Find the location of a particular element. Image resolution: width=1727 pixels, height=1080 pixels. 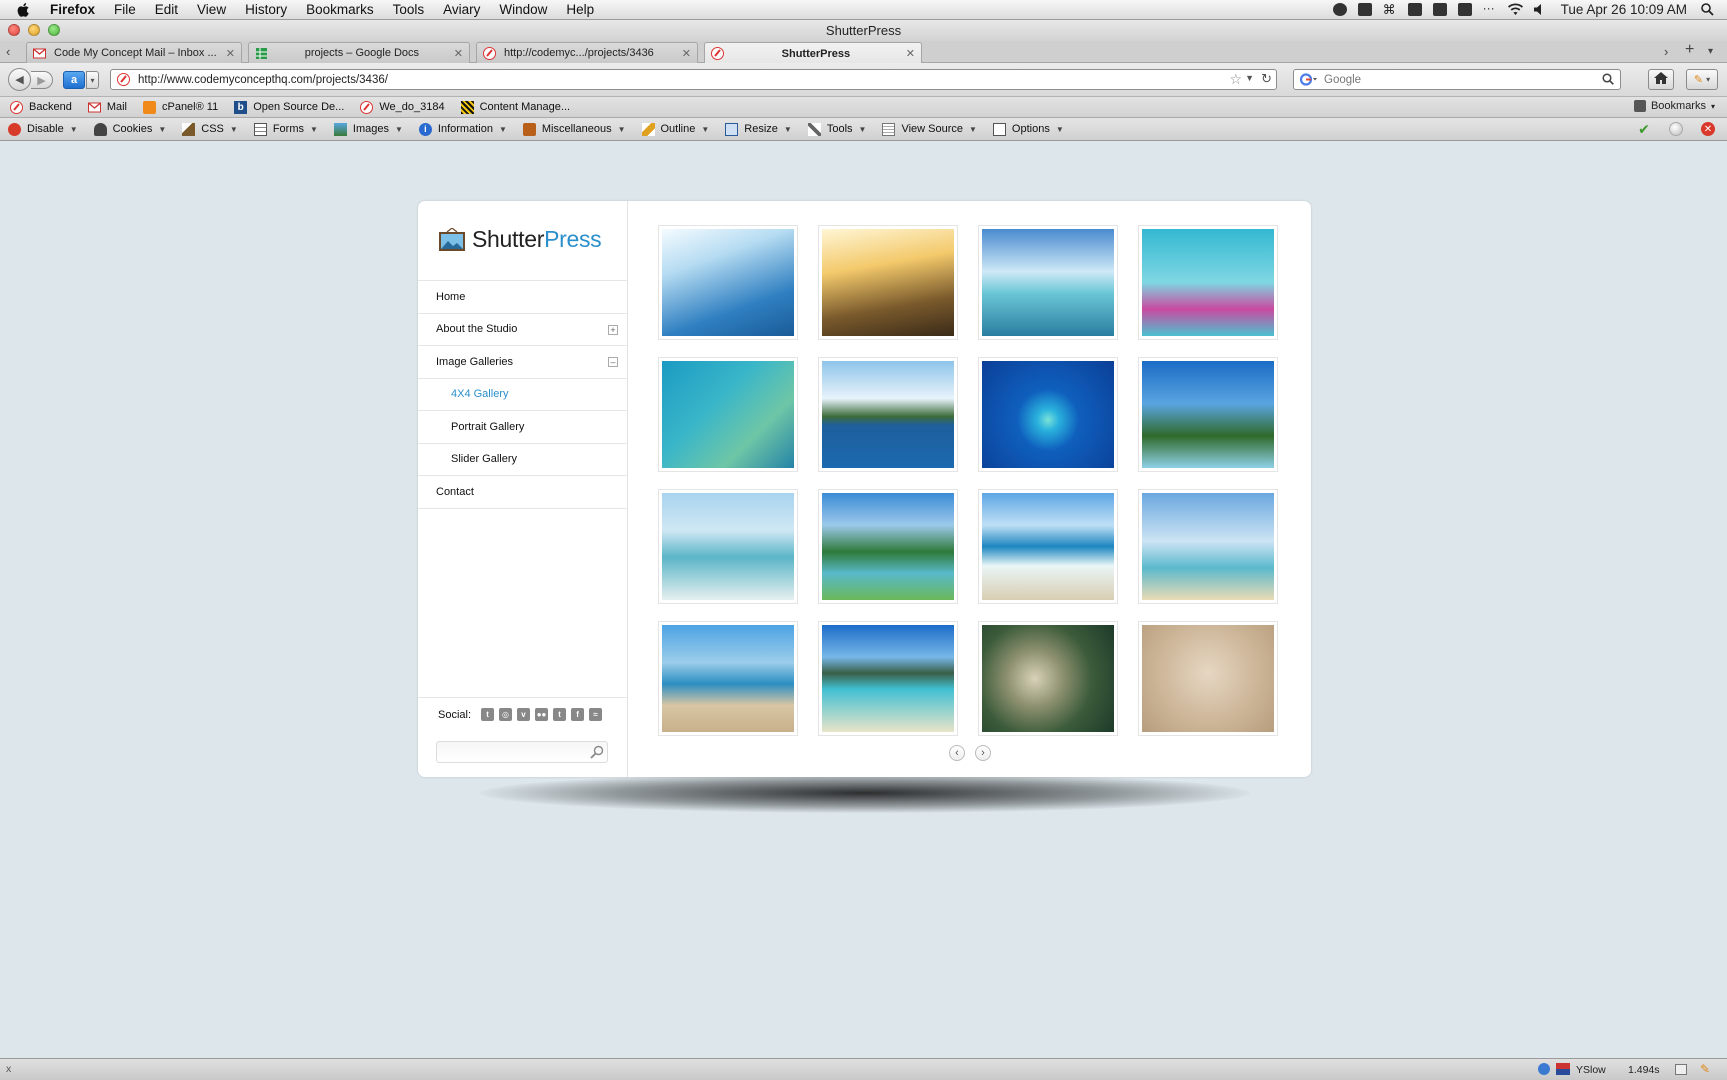

dev-images-menu: Images ▼ is located at coordinates (368, 129).